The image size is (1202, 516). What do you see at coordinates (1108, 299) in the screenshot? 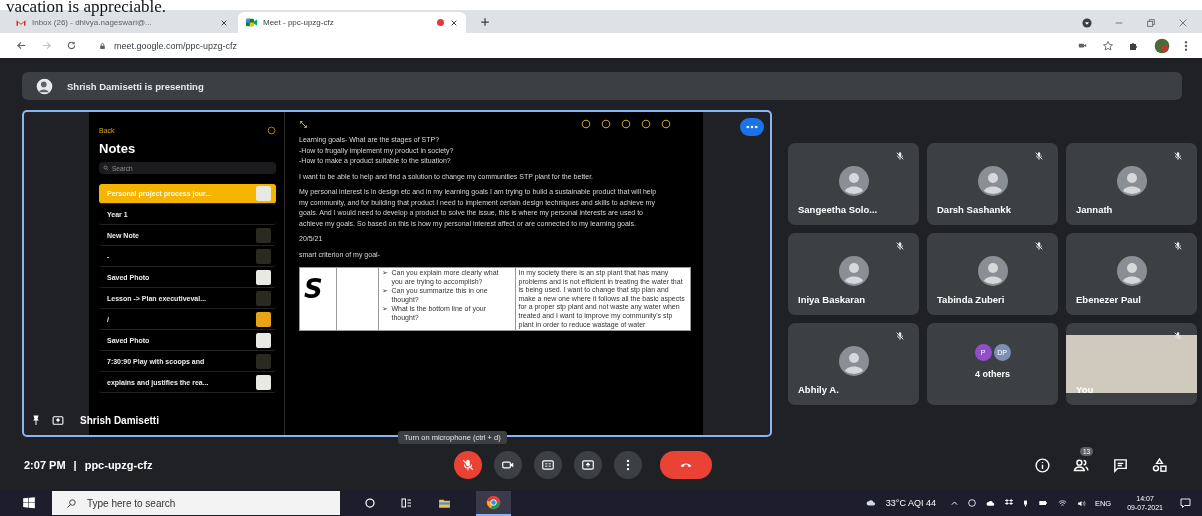
I see `participant-name: Ebenezer Paul` at bounding box center [1108, 299].